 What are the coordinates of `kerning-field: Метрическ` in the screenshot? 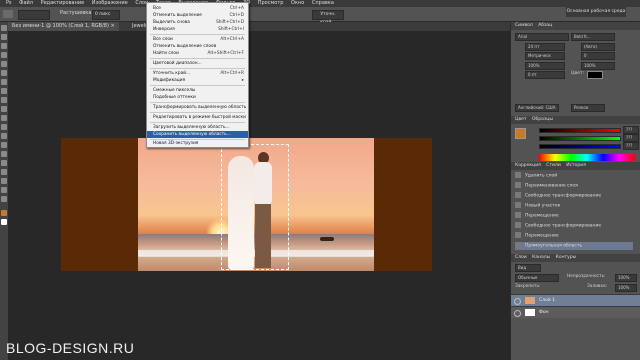 It's located at (545, 56).